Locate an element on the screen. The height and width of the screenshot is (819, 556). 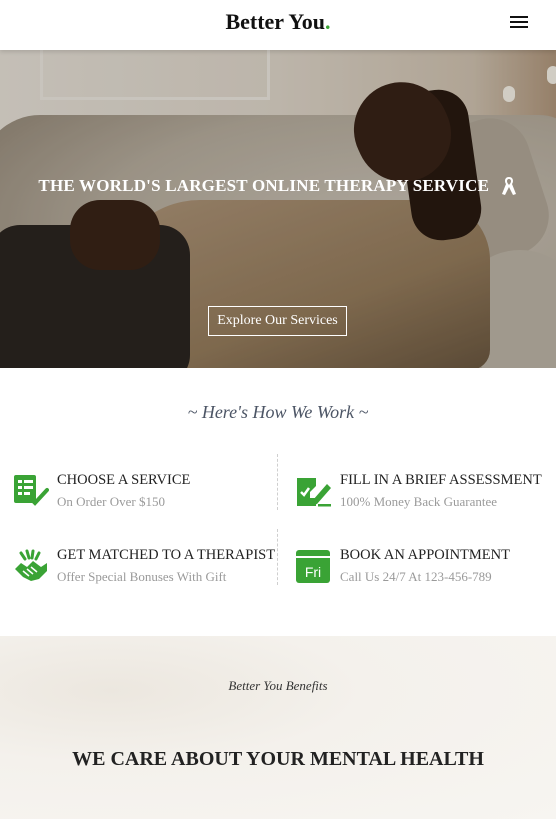
awareness-ribbon-icon is located at coordinates (508, 186).